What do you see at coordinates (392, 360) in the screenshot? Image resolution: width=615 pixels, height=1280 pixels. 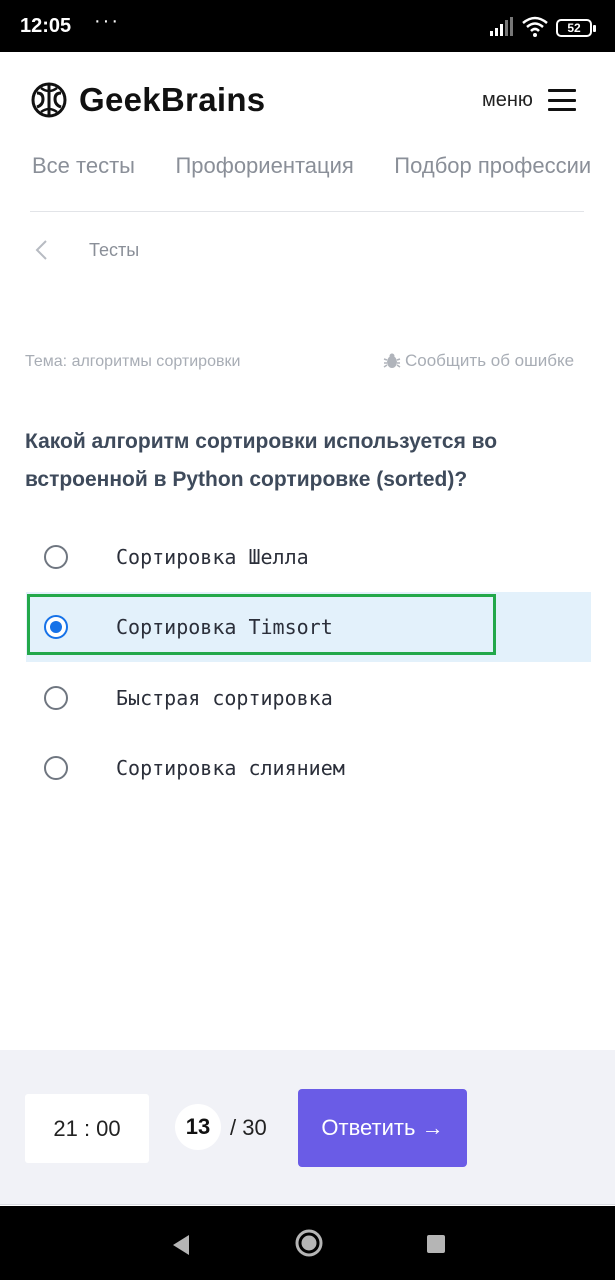 I see `bug-icon` at bounding box center [392, 360].